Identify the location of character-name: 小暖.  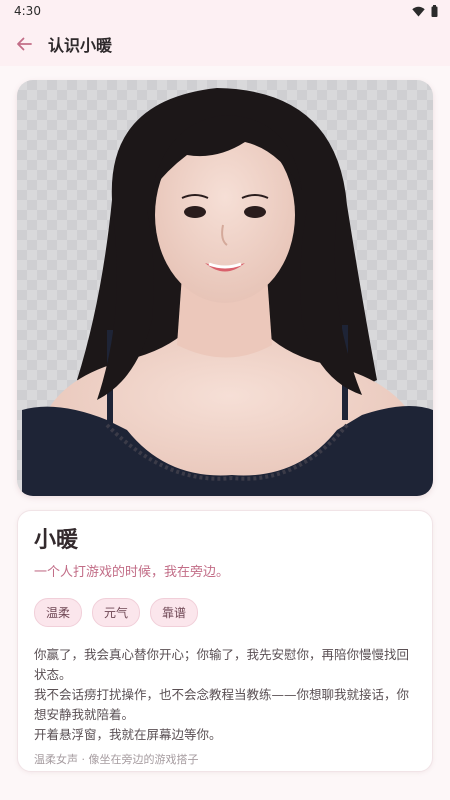
(56, 540).